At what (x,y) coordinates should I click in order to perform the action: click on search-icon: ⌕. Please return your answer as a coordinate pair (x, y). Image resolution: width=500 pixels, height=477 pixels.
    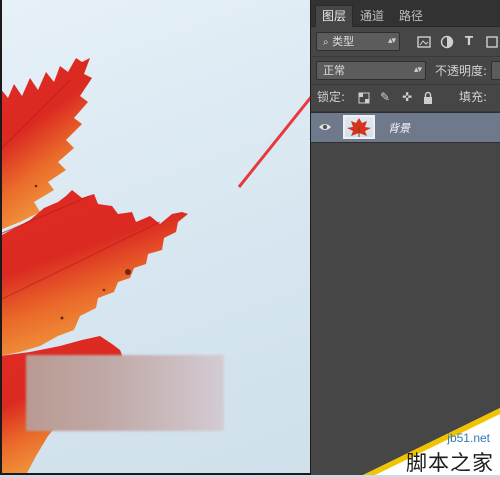
    Looking at the image, I should click on (326, 42).